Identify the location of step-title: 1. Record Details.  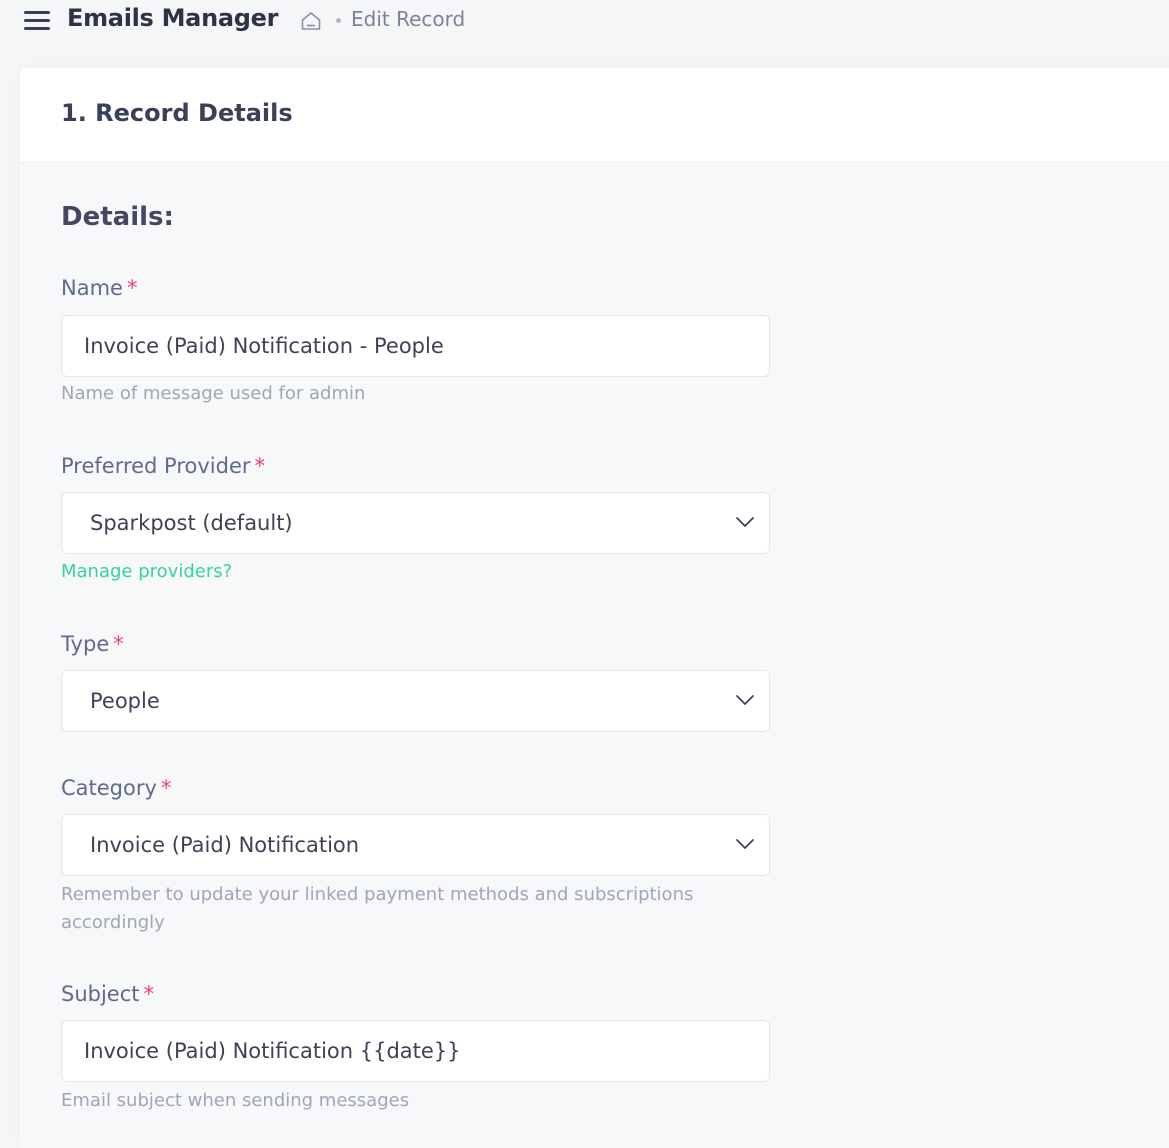
(177, 113).